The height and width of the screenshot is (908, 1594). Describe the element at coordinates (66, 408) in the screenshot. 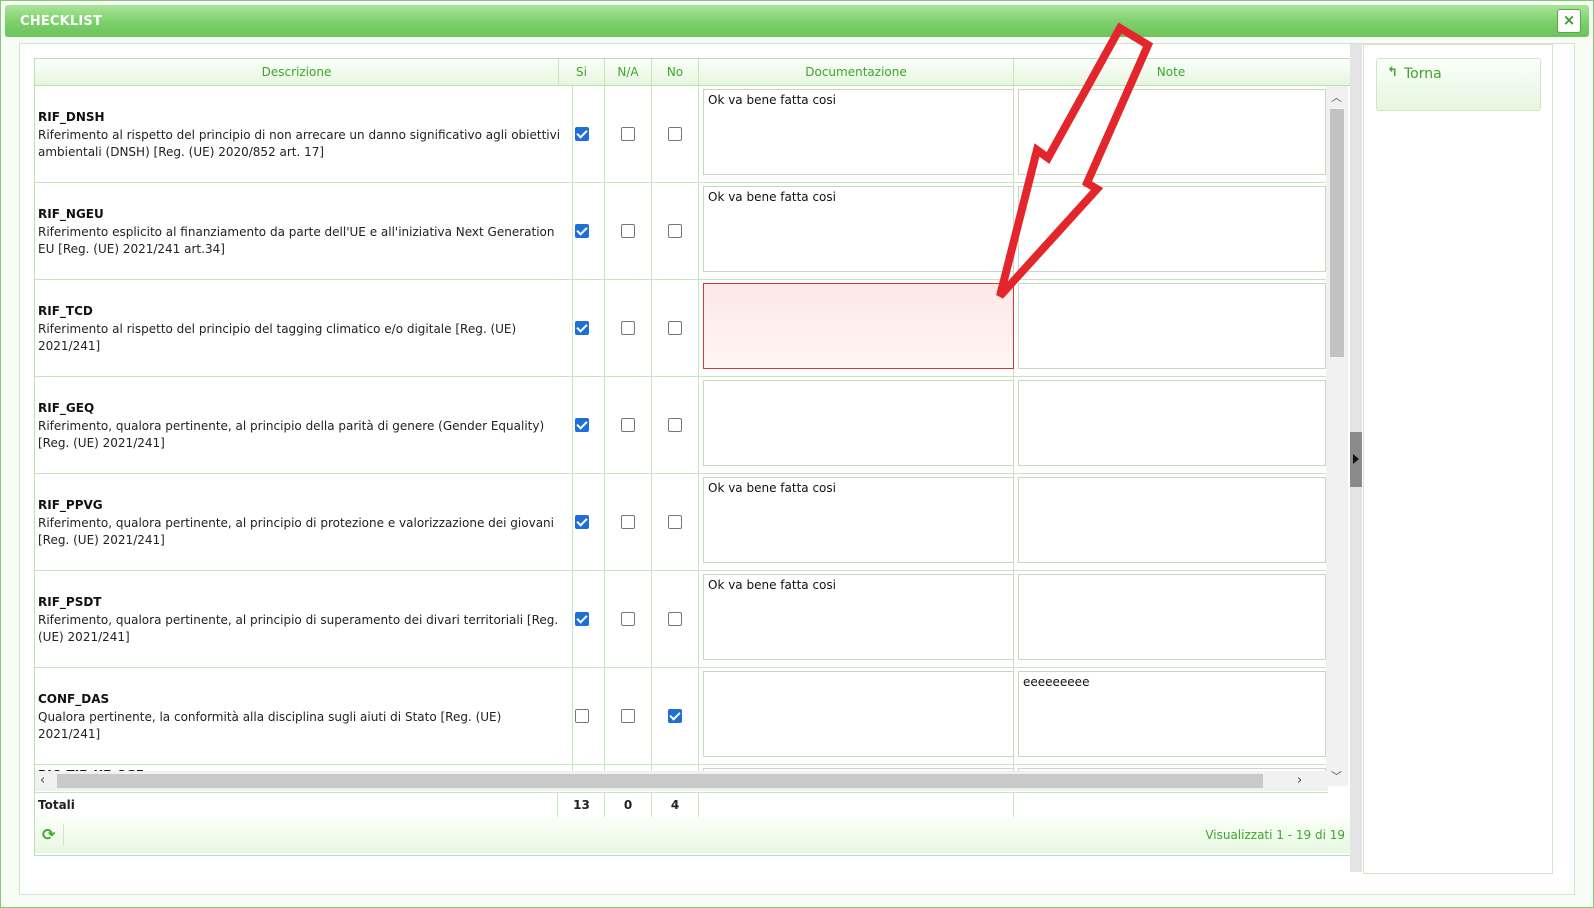

I see `item-code: RIF_GEQ` at that location.